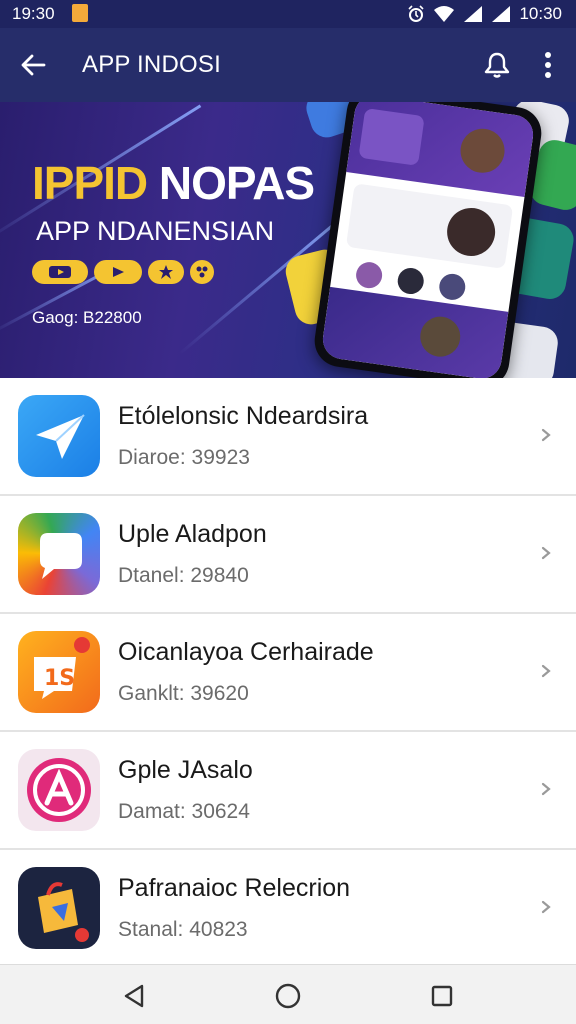  I want to click on app-name: Oicanlayoa Cerhairade, so click(246, 652).